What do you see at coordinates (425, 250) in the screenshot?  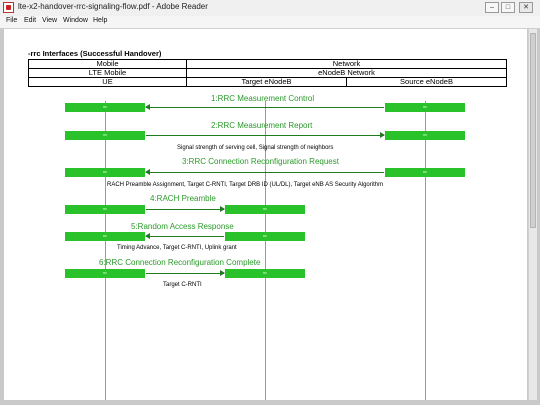 I see `lifeline-source-enodeb` at bounding box center [425, 250].